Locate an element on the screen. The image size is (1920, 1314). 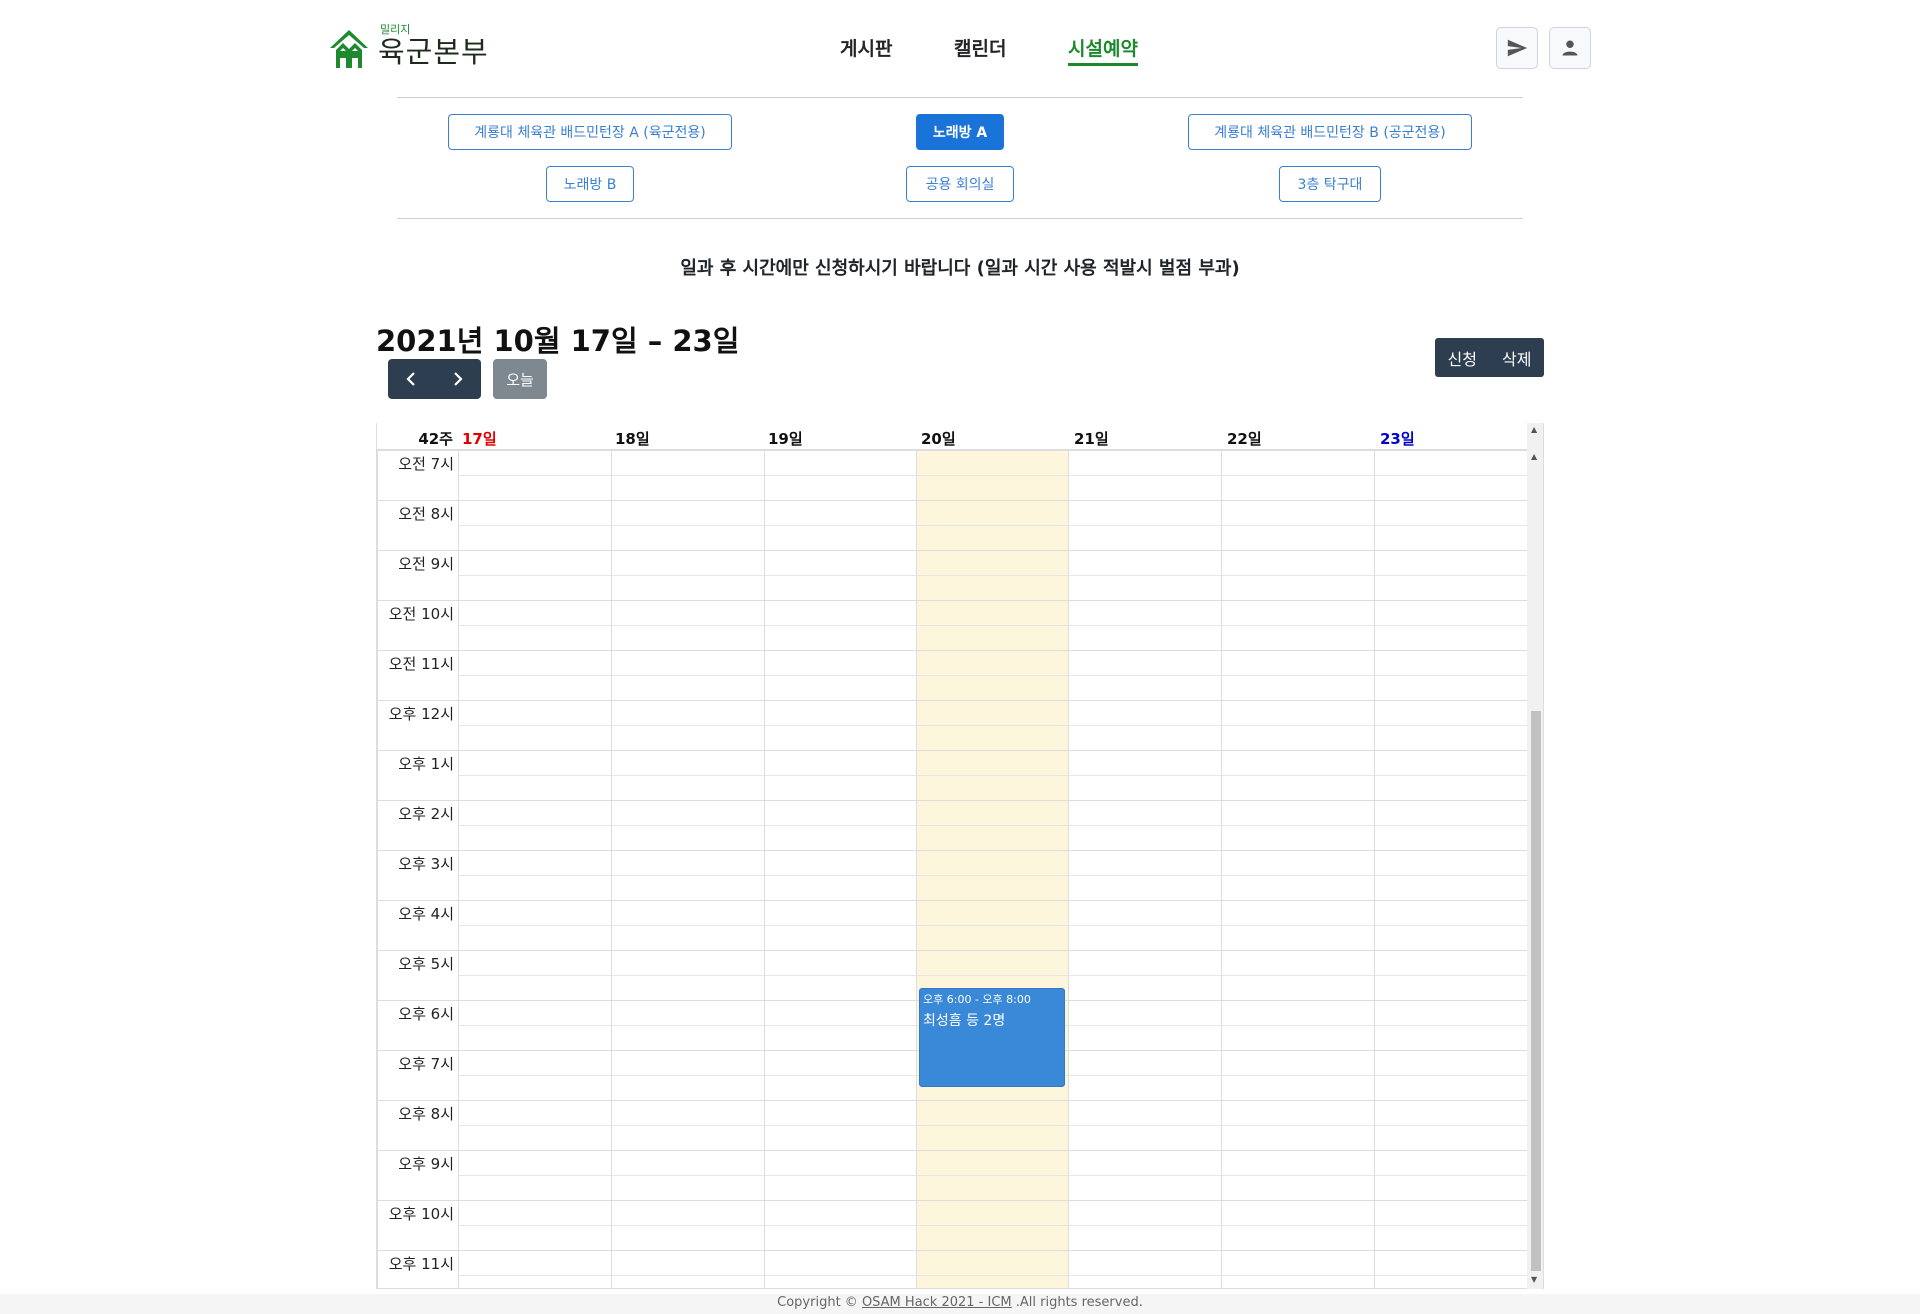
hour-label: 오후 11시 is located at coordinates (421, 1264).